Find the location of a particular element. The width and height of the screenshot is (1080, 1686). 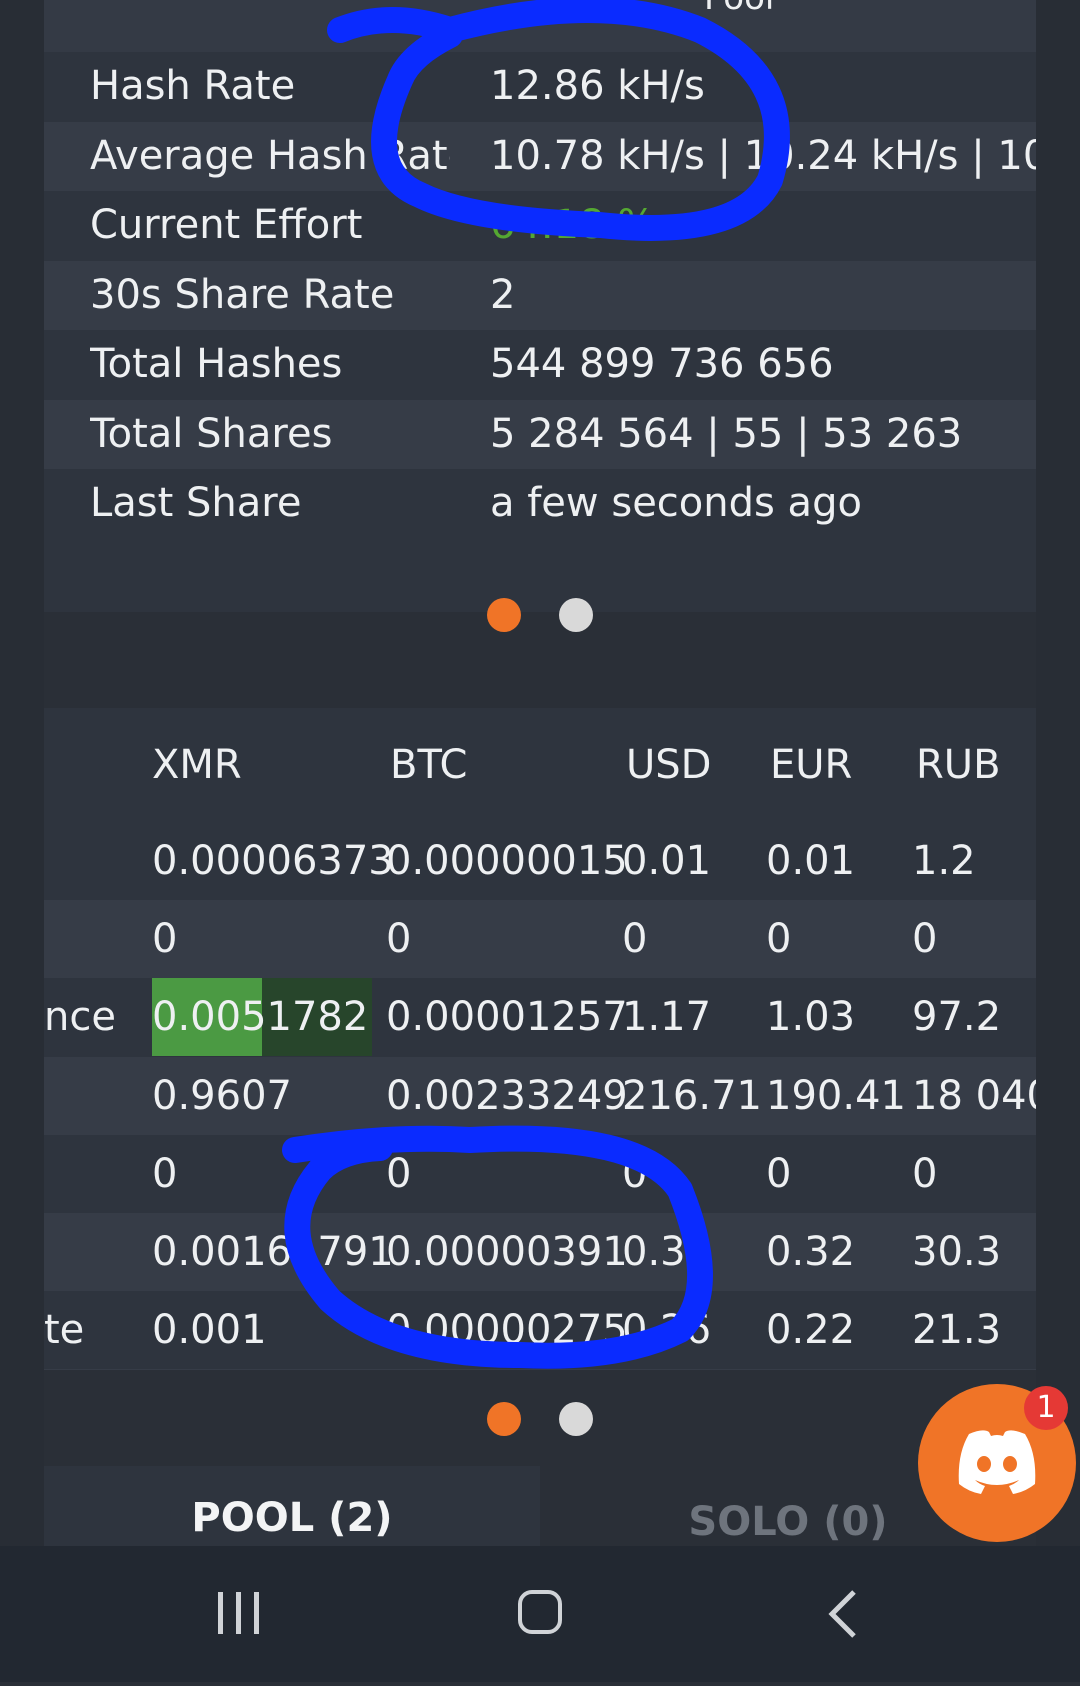

back-icon is located at coordinates (842, 1614).